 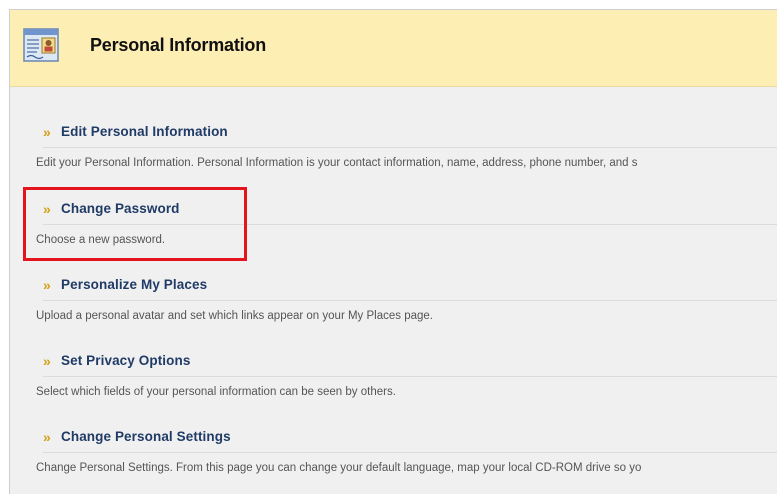 I want to click on personalize-my-places-link: Personalize My Places, so click(x=134, y=284).